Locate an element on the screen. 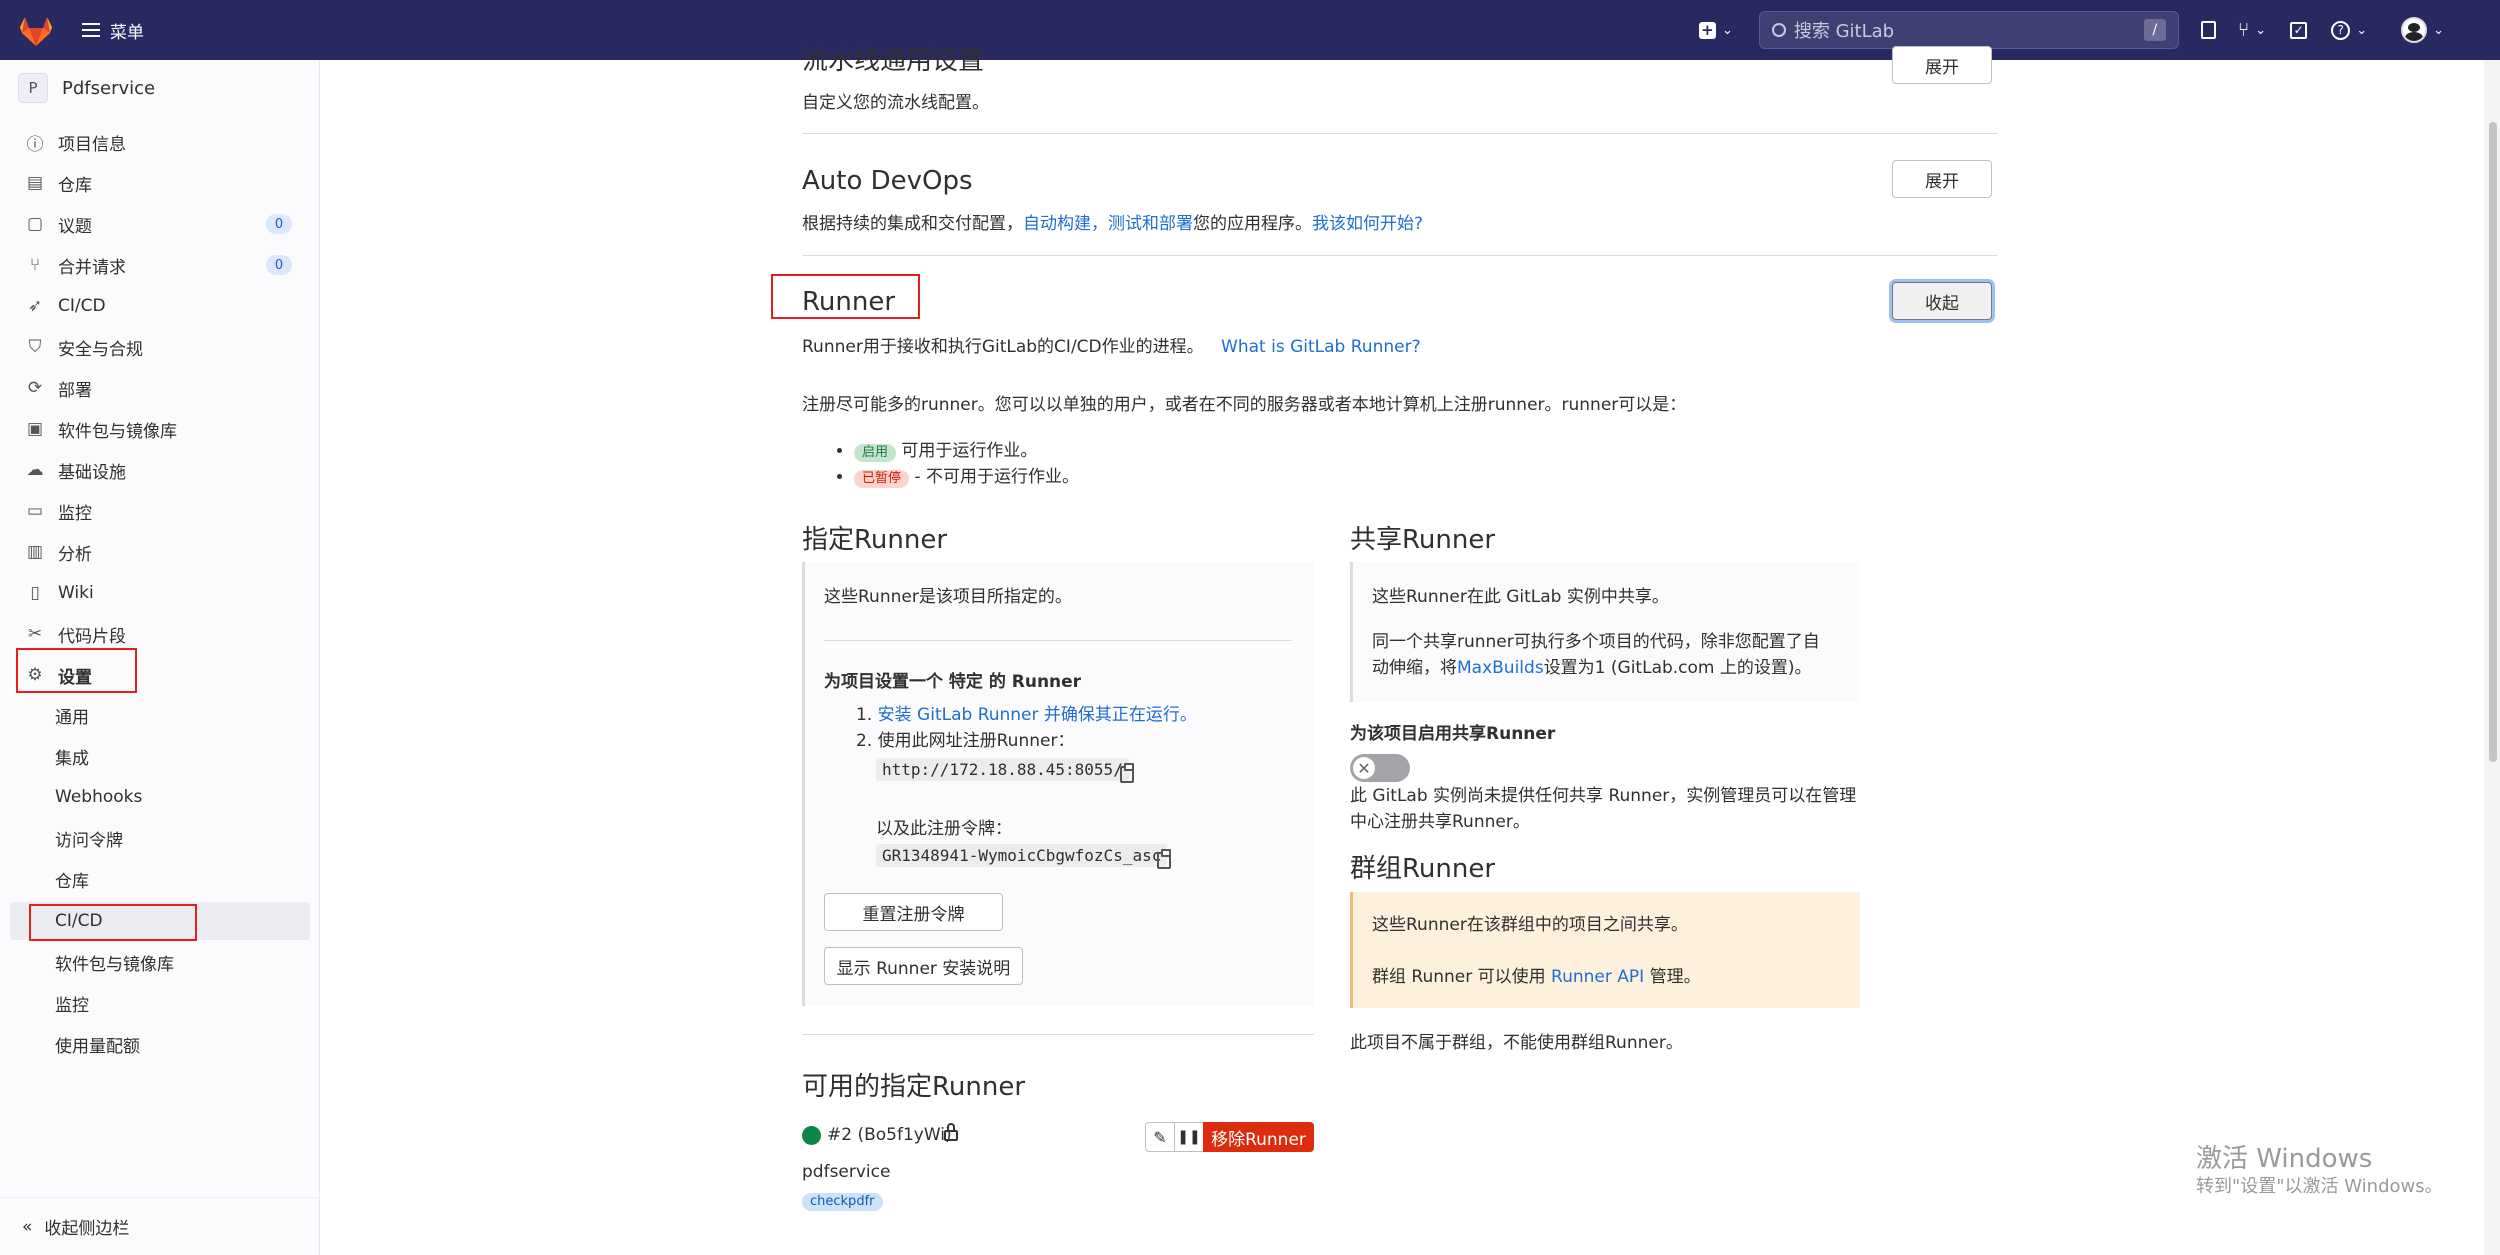  runner-api-link: Runner API is located at coordinates (1597, 977).